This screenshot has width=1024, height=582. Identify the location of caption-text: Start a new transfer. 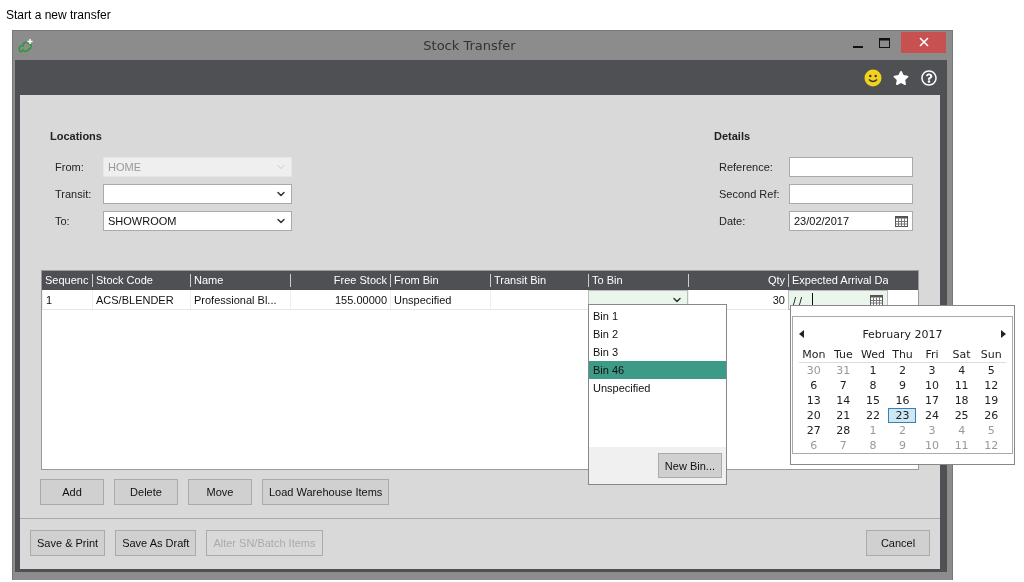
(58, 15).